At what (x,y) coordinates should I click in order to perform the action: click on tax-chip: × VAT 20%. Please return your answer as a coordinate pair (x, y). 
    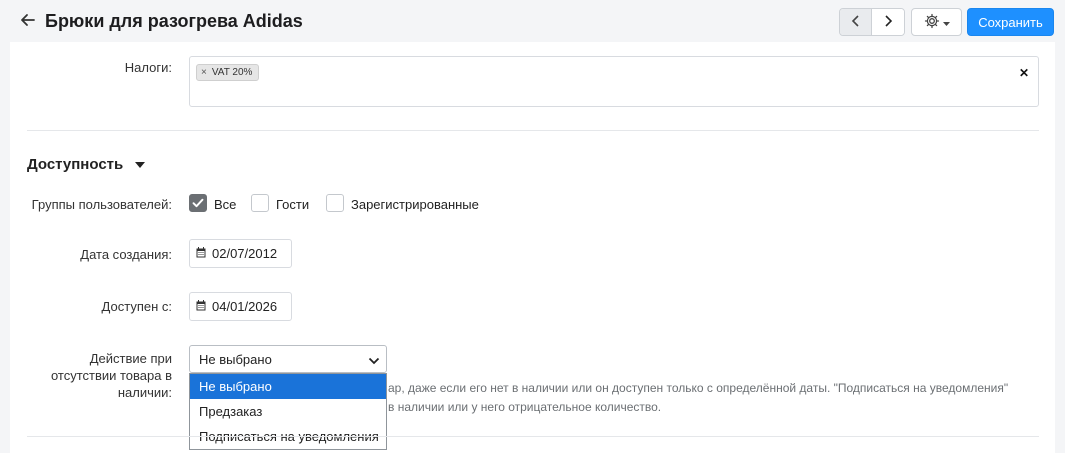
    Looking at the image, I should click on (228, 72).